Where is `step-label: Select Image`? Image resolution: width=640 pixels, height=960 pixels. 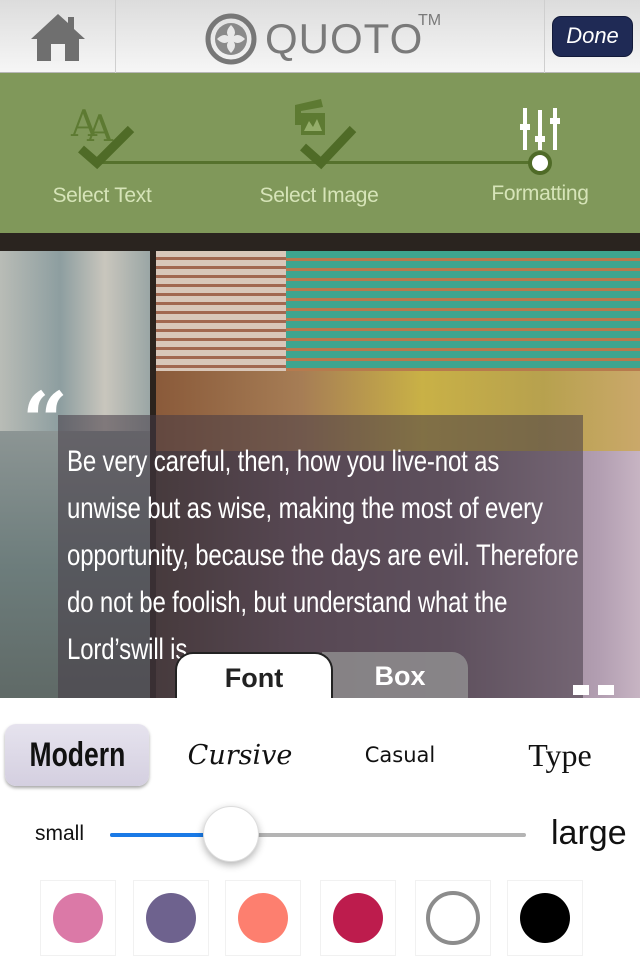 step-label: Select Image is located at coordinates (319, 195).